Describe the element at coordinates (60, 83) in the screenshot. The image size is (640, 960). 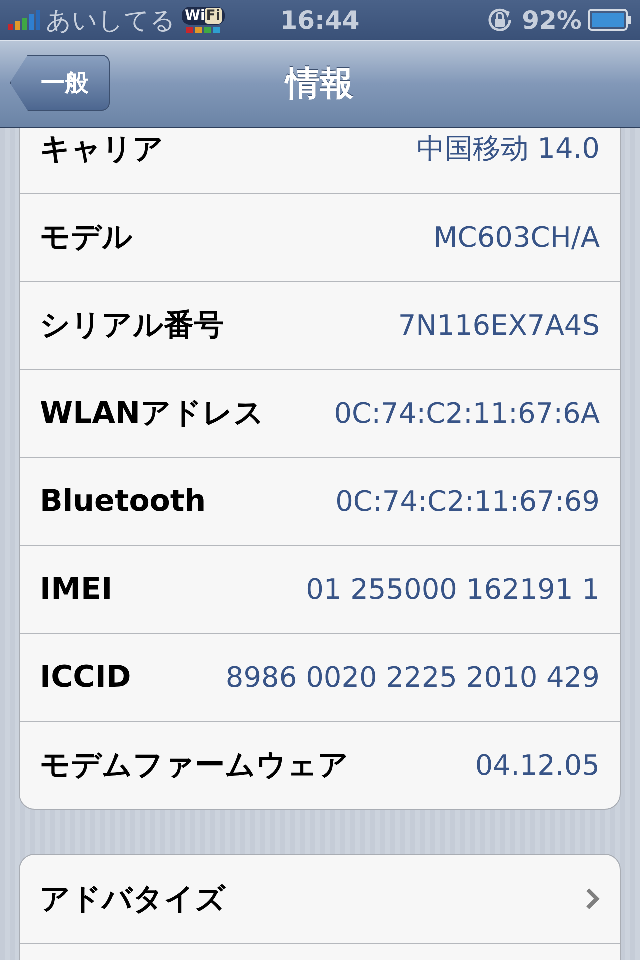
I see `back-button: 一般` at that location.